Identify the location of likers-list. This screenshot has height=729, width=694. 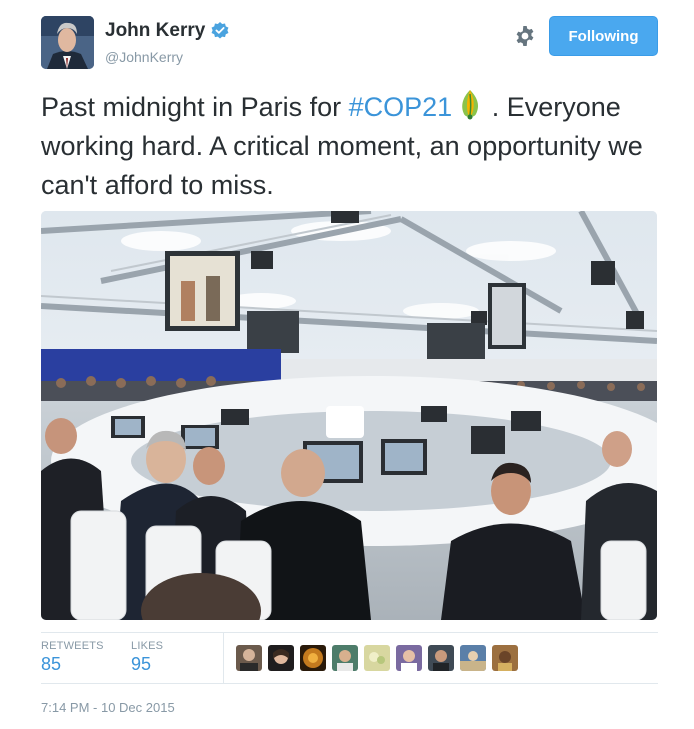
(377, 658).